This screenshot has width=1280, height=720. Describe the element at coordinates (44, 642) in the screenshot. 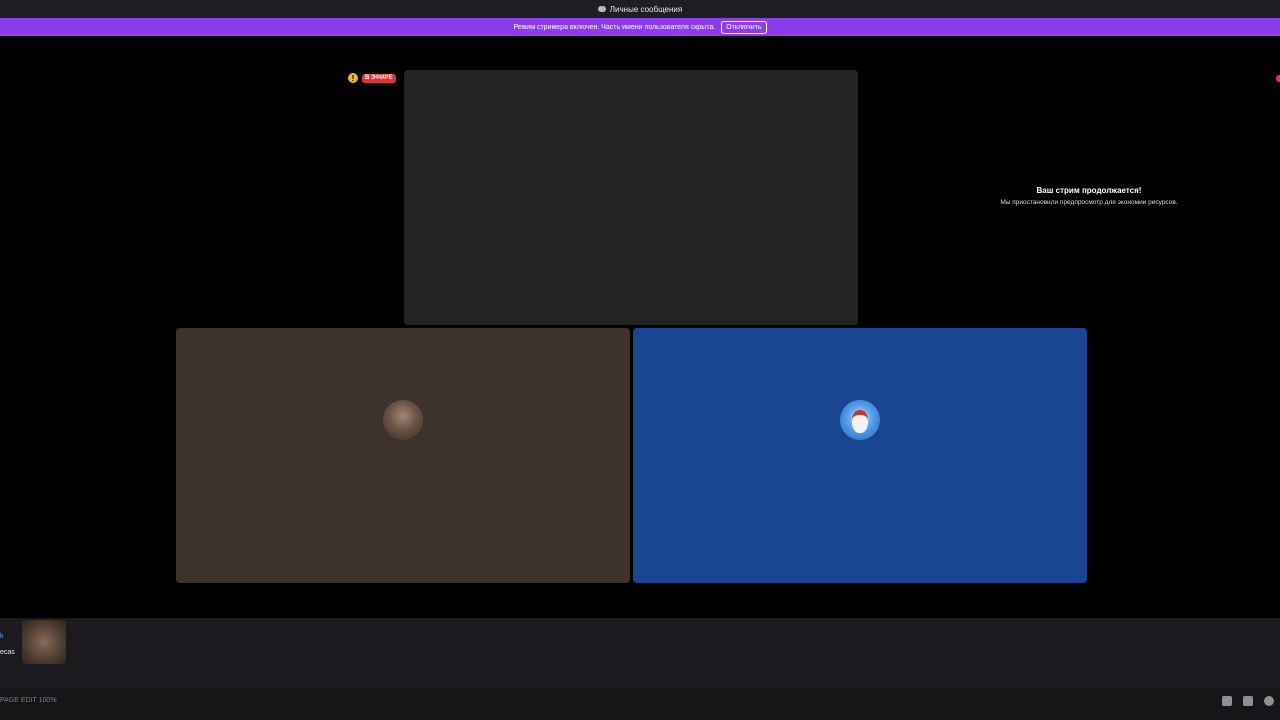

I see `participant-thumbnail` at that location.